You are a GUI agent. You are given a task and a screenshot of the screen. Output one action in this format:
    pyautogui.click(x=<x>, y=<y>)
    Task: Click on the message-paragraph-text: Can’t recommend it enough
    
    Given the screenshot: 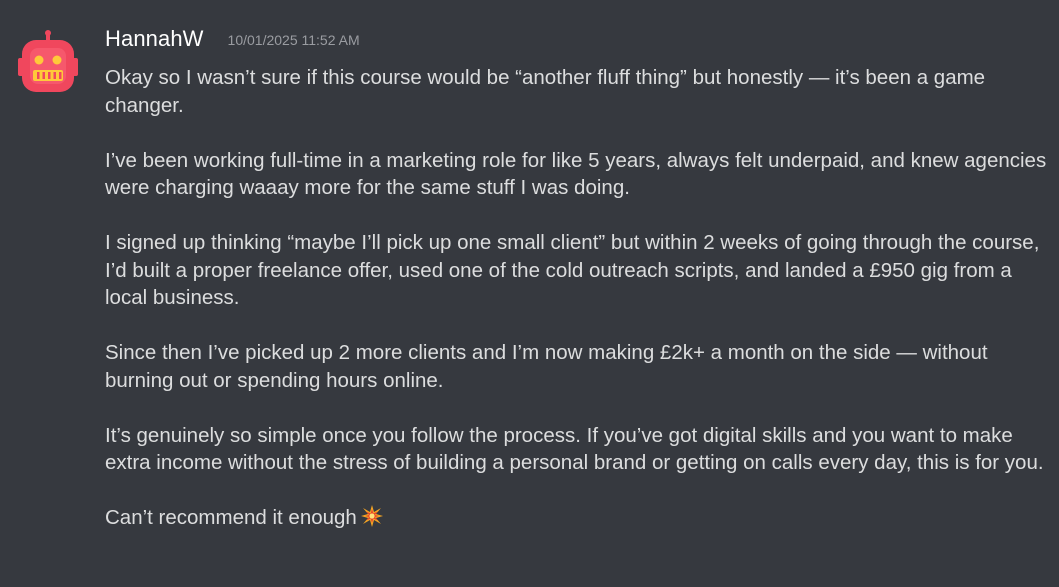 What is the action you would take?
    pyautogui.click(x=231, y=517)
    